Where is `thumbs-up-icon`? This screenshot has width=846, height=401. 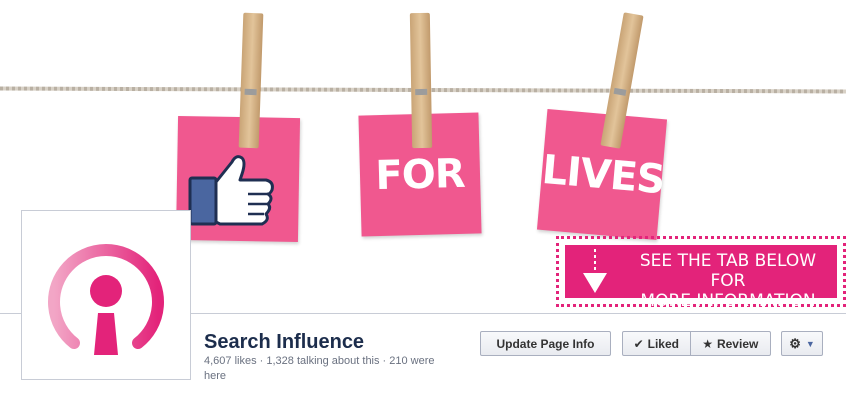
thumbs-up-icon is located at coordinates (231, 190).